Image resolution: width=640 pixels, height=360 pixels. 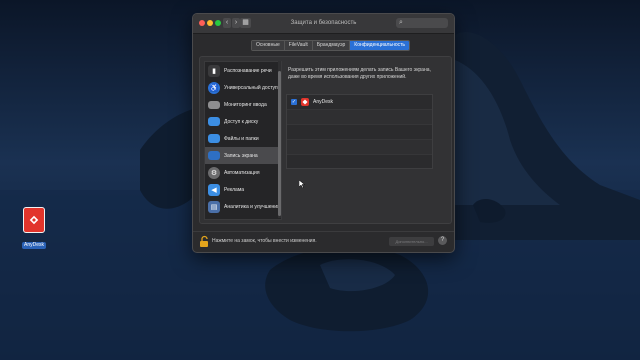 I want to click on sidebar-scrollbar, so click(x=279, y=139).